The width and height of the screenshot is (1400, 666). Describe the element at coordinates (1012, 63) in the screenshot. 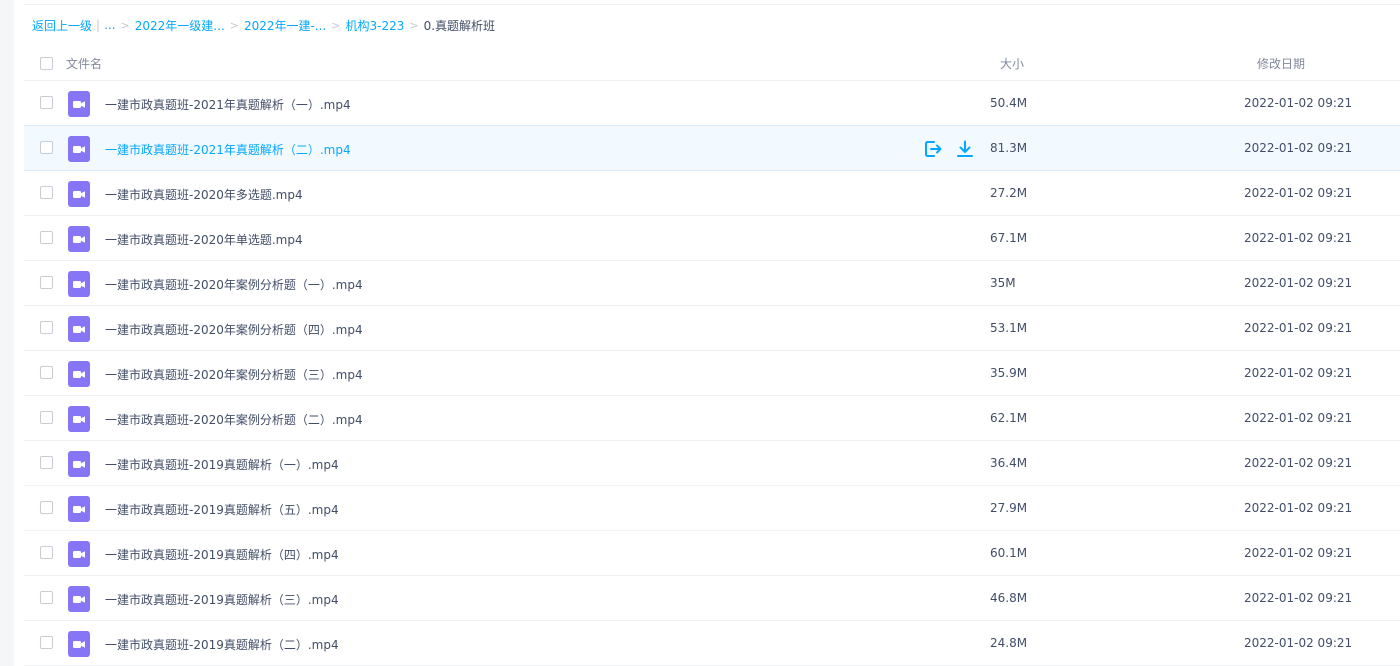

I see `column-header-size: 大小` at that location.